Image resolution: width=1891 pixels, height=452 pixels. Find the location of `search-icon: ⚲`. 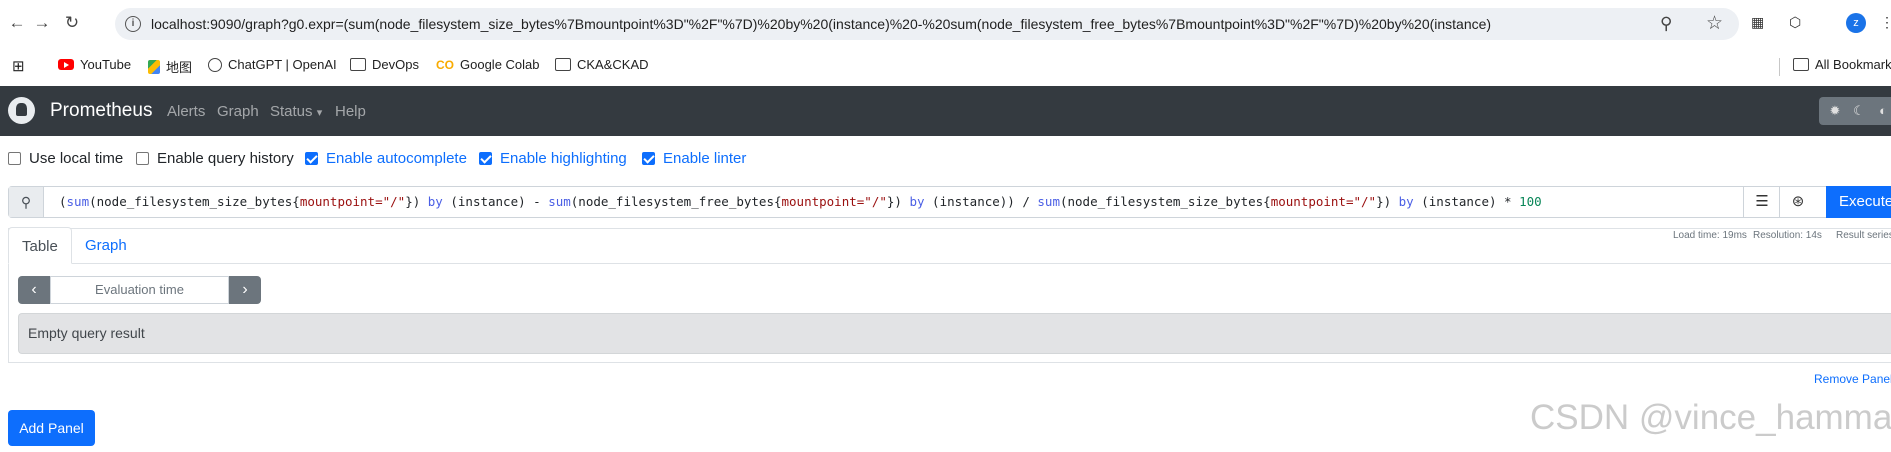

search-icon: ⚲ is located at coordinates (26, 202).